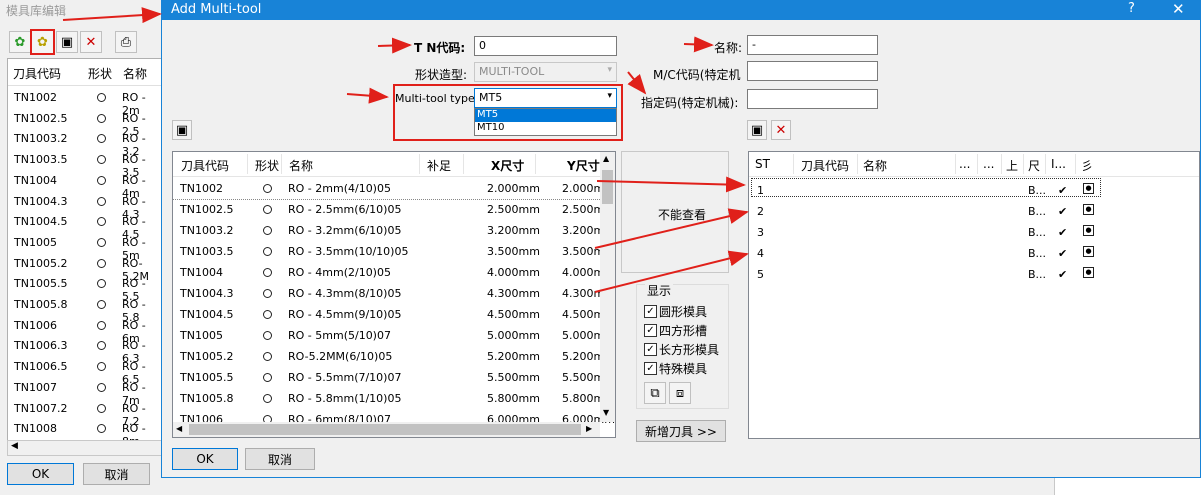 The height and width of the screenshot is (495, 1201). I want to click on tool-row: TN1004.3 RO - 4.3mm(8/10)05 4.300mm 4.300mm, so click(394, 293).